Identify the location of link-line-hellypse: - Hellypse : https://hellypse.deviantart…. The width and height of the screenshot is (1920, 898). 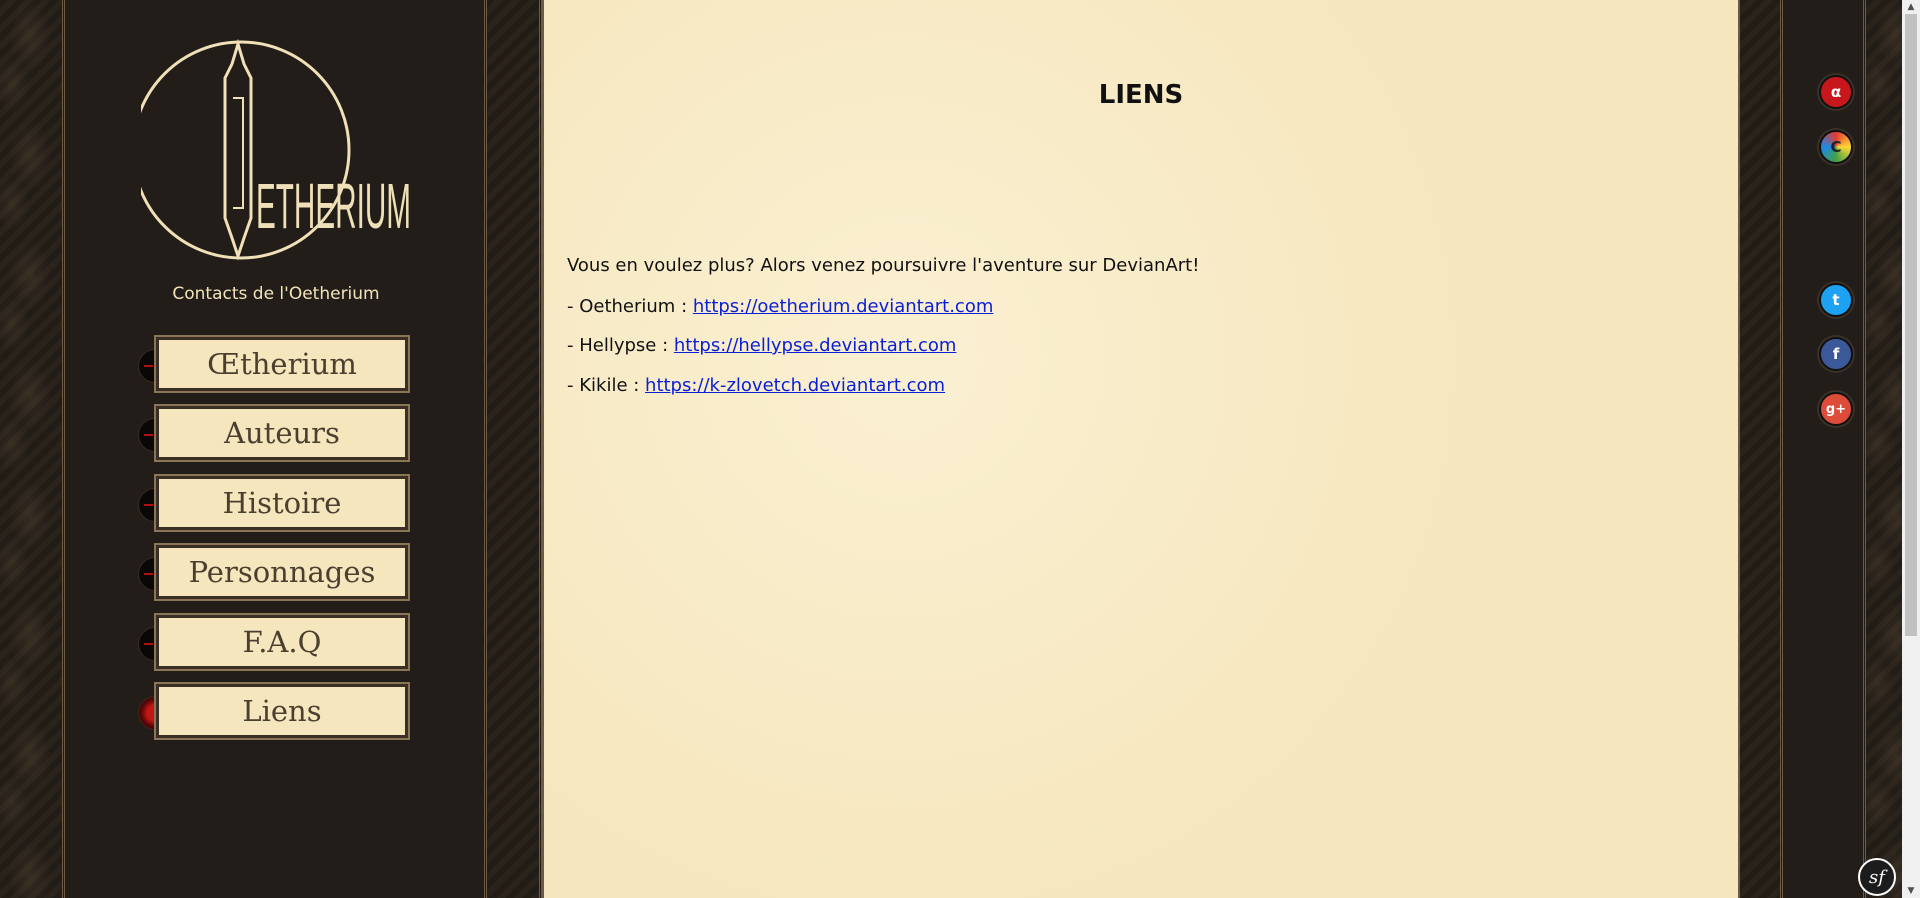
(761, 345).